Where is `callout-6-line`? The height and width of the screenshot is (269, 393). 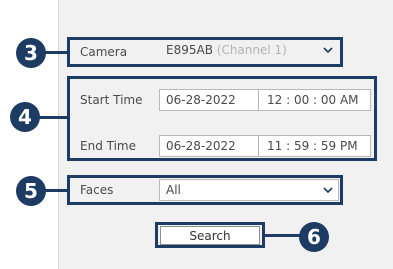
callout-6-line is located at coordinates (283, 235).